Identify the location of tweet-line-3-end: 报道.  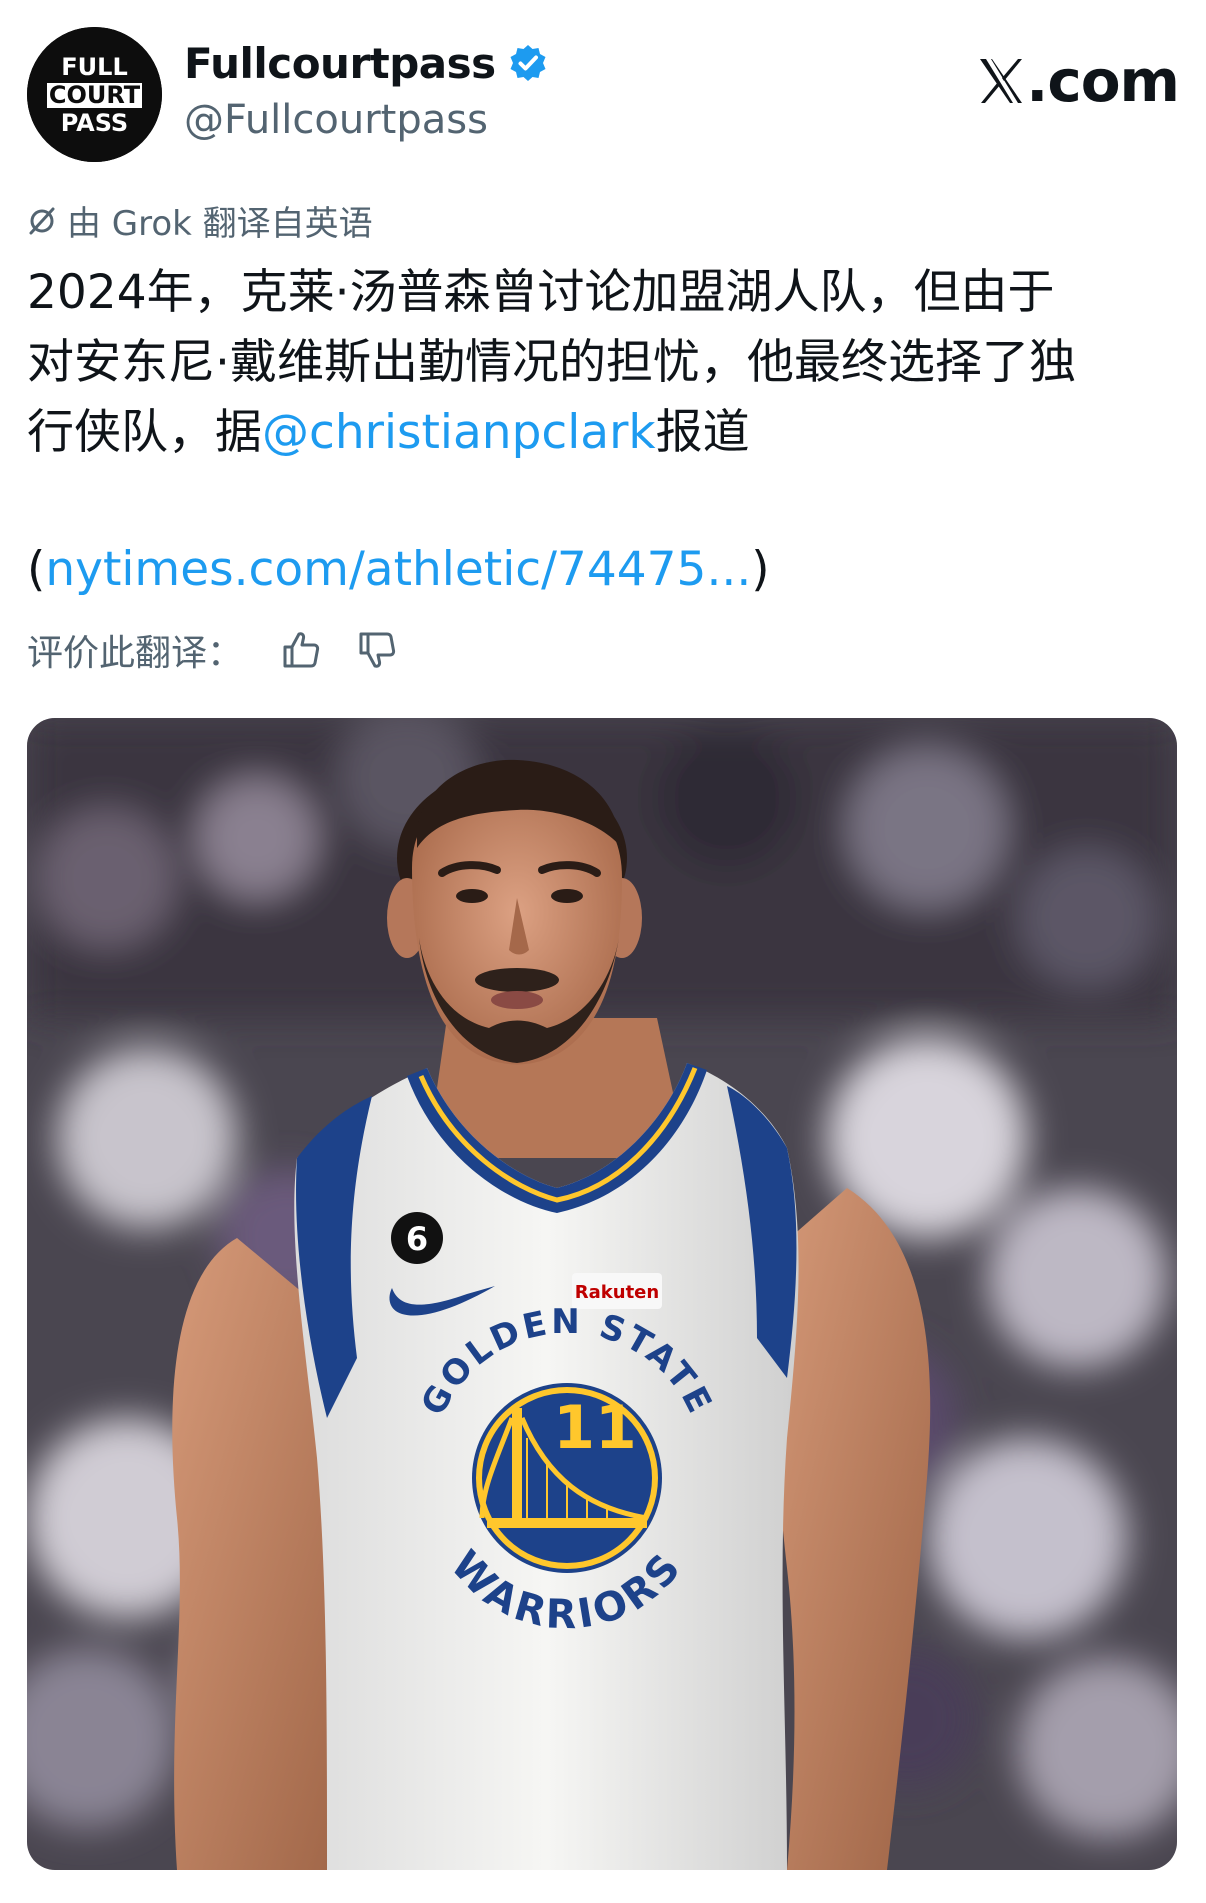
(702, 432).